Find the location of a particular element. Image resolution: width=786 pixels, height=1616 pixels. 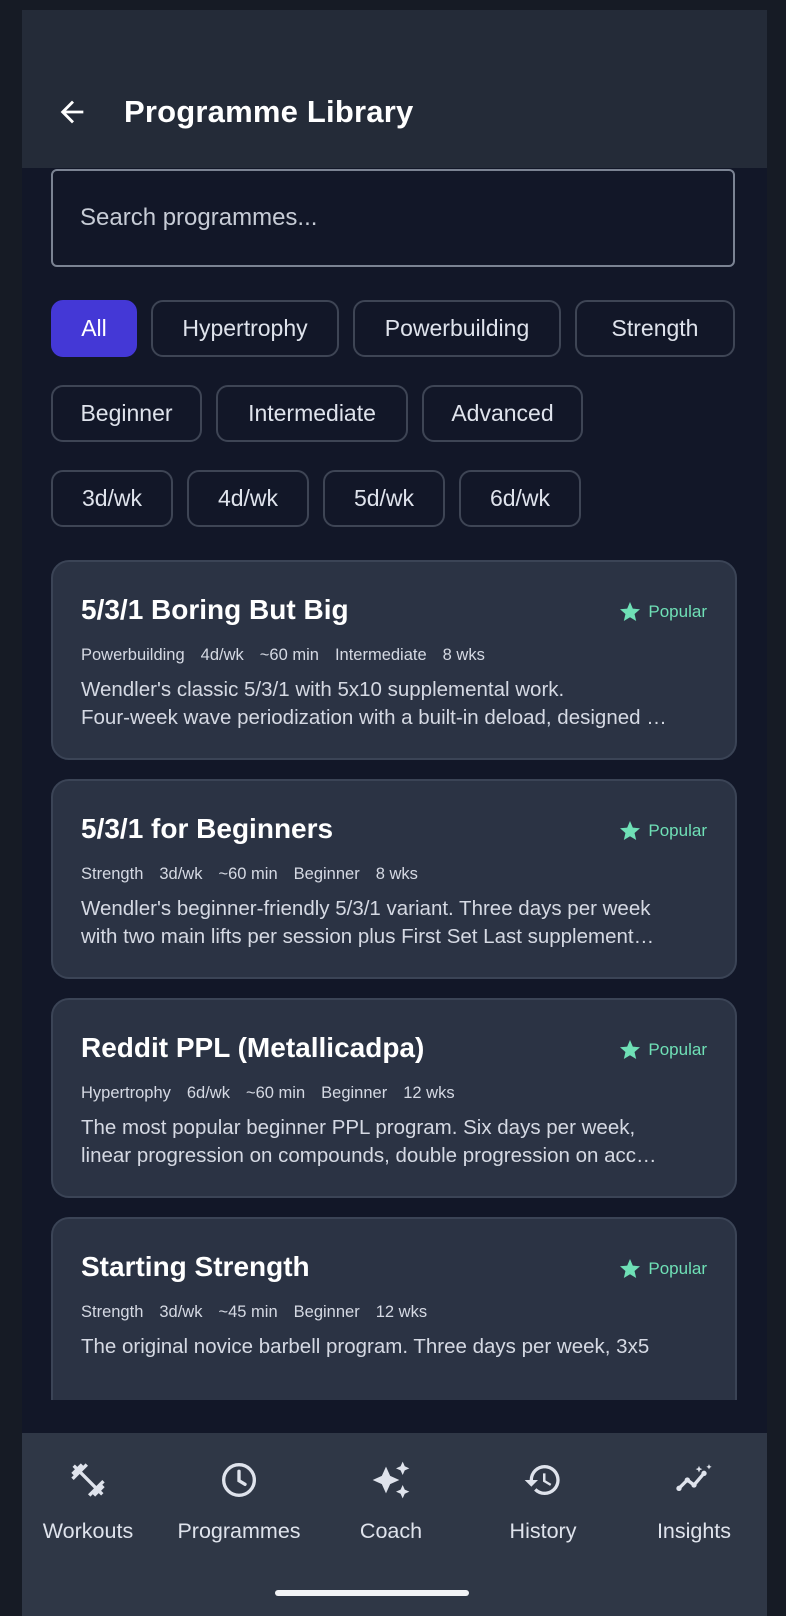

nav-label: Workouts is located at coordinates (88, 1531).